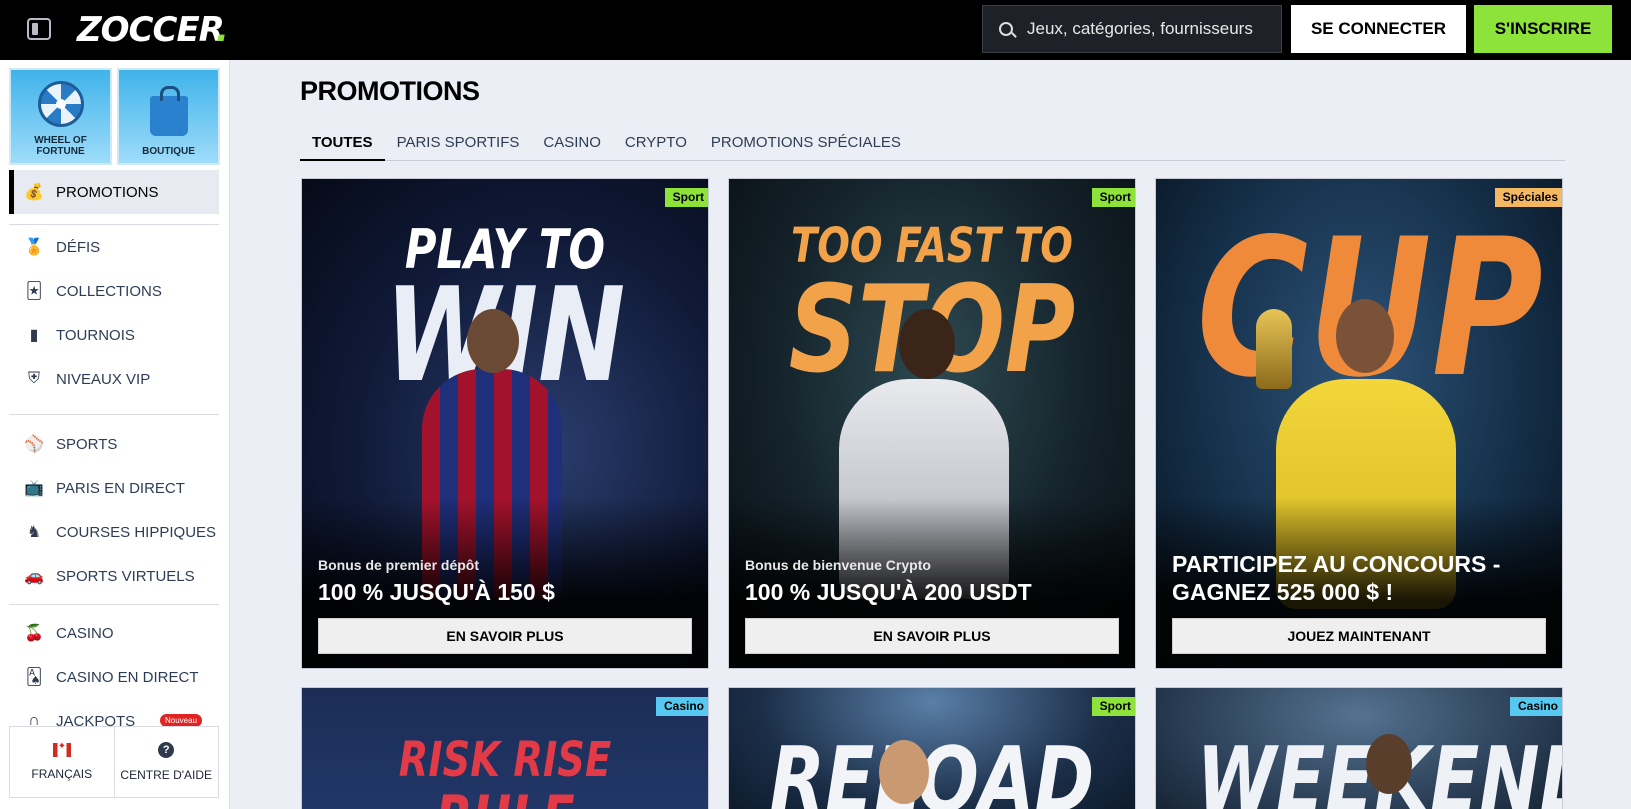 The height and width of the screenshot is (809, 1631). I want to click on promo-card: RELOAD Sport, so click(932, 748).